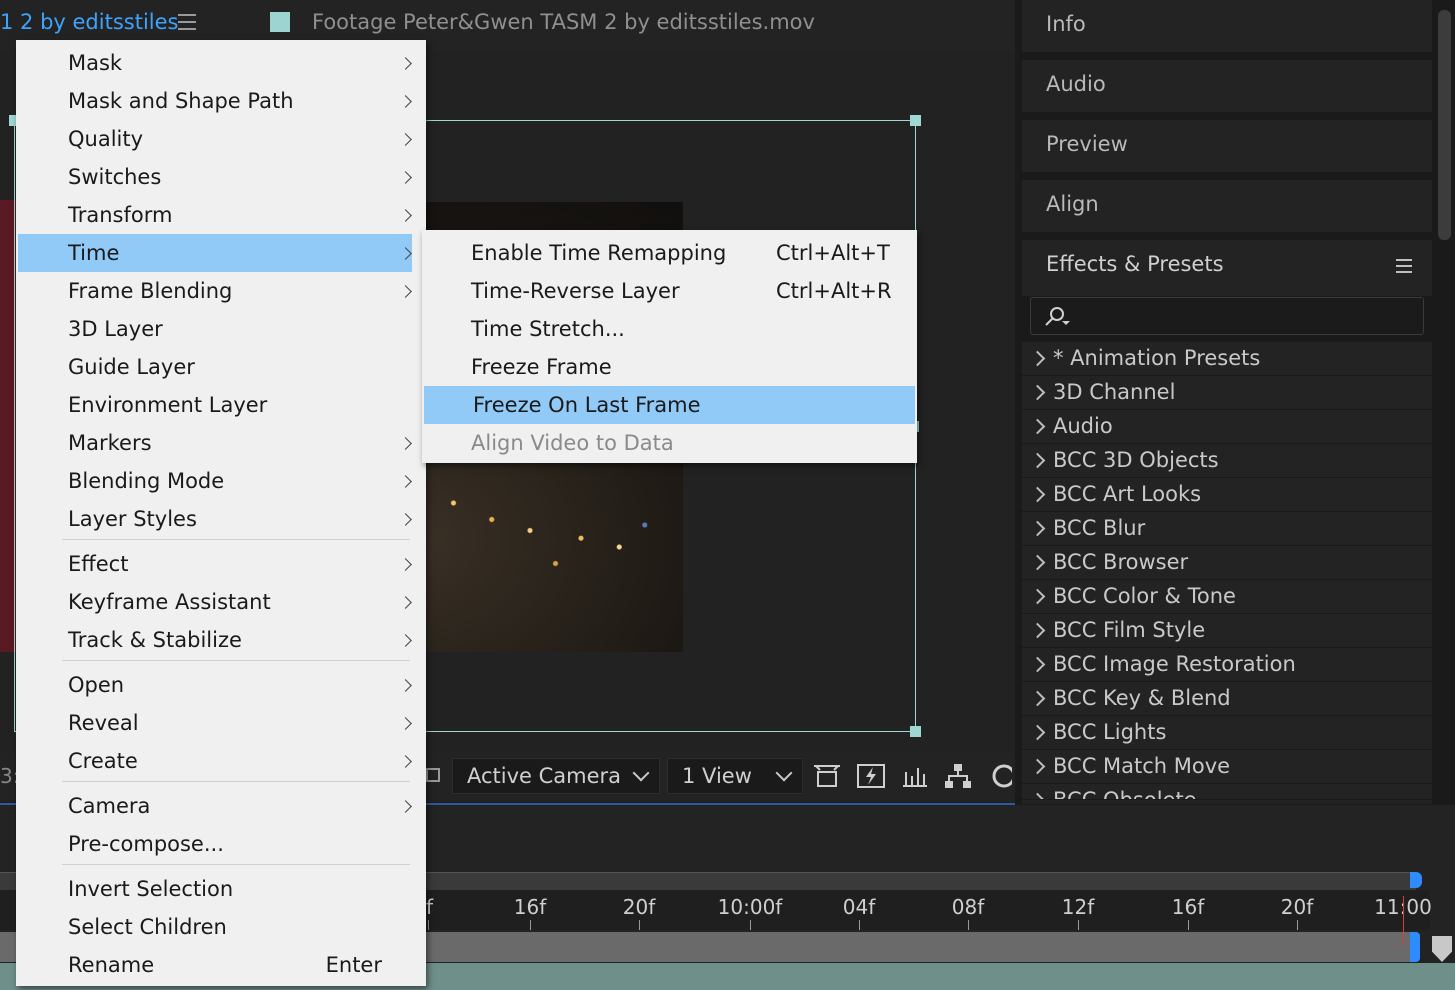 The image size is (1455, 990). Describe the element at coordinates (1416, 880) in the screenshot. I see `work-area-end-handle` at that location.